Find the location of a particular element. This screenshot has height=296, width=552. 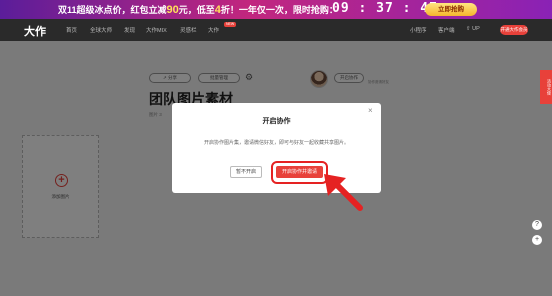

cancel-button: 暂不开启 is located at coordinates (246, 172).